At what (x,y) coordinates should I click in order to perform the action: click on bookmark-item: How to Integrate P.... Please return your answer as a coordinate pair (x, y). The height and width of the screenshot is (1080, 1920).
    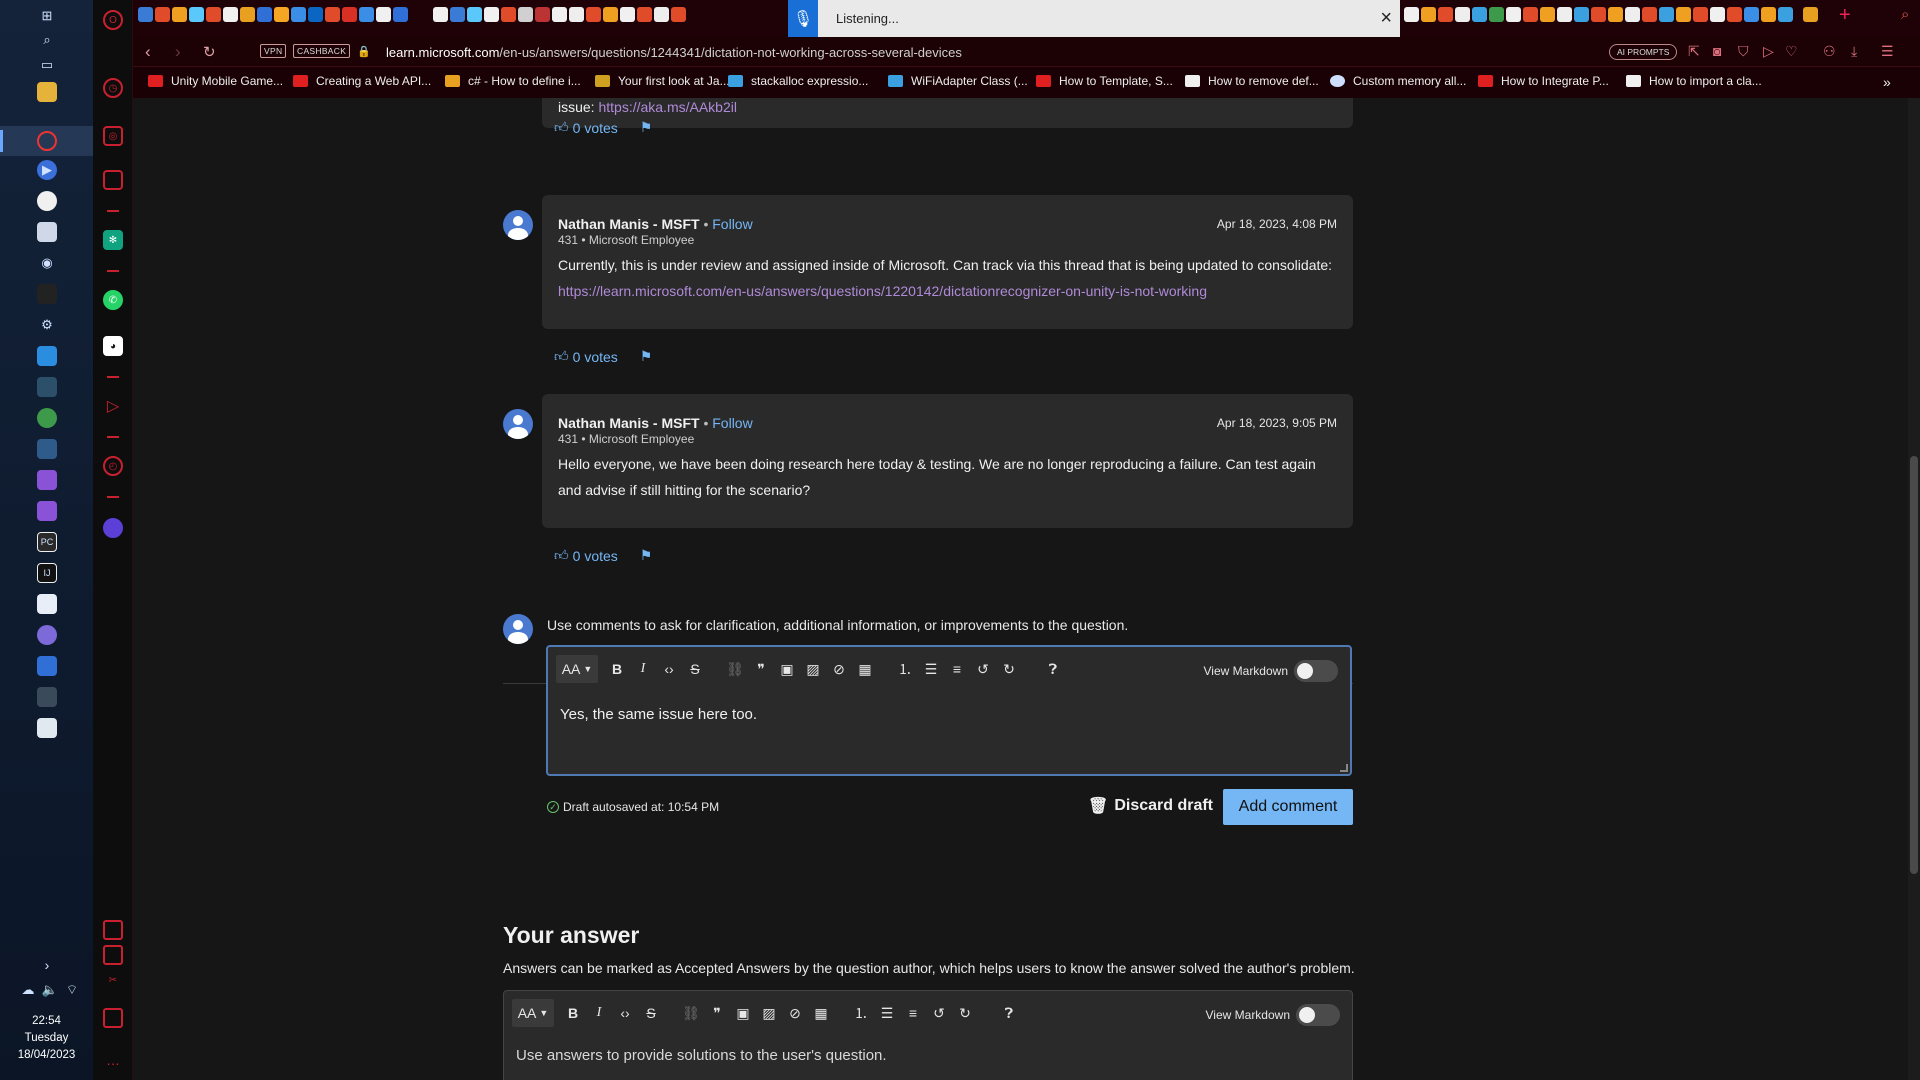
    Looking at the image, I should click on (1543, 81).